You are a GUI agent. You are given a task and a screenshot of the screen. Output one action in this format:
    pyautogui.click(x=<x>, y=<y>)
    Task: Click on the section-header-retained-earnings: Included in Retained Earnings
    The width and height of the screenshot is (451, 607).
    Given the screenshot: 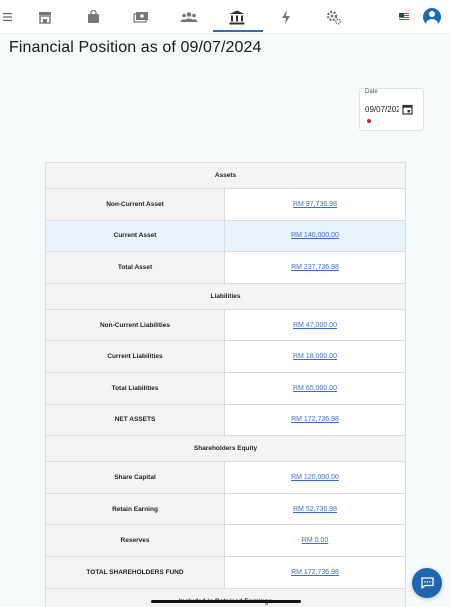 What is the action you would take?
    pyautogui.click(x=225, y=597)
    